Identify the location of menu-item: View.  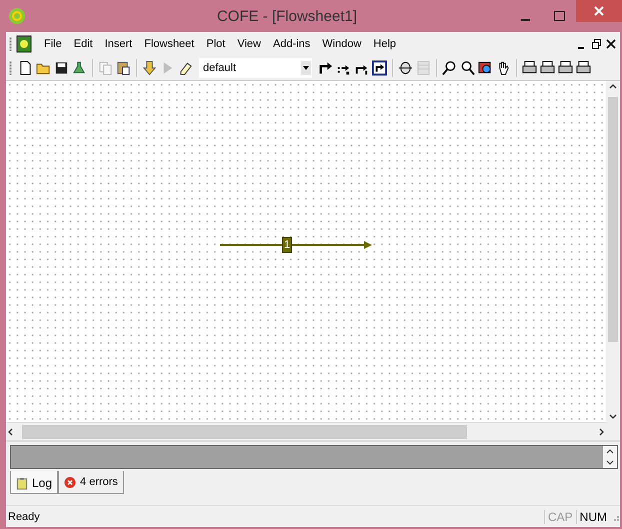
(249, 44).